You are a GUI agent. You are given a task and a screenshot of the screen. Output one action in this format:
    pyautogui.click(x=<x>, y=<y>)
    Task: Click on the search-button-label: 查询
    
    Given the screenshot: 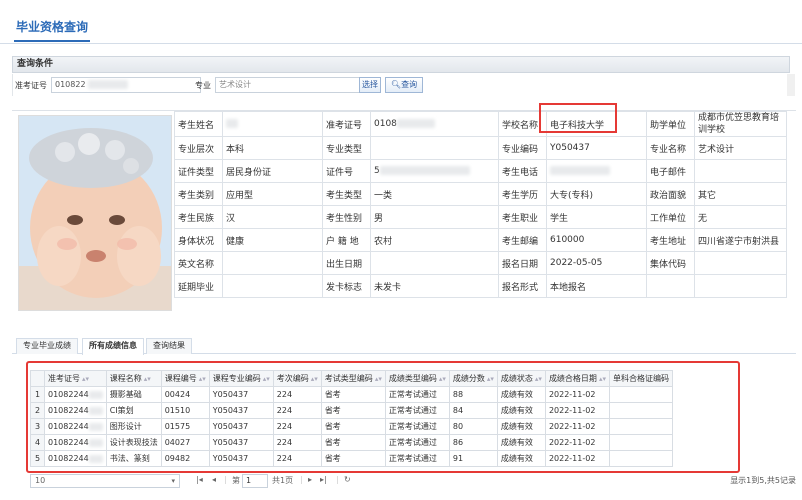 What is the action you would take?
    pyautogui.click(x=409, y=84)
    